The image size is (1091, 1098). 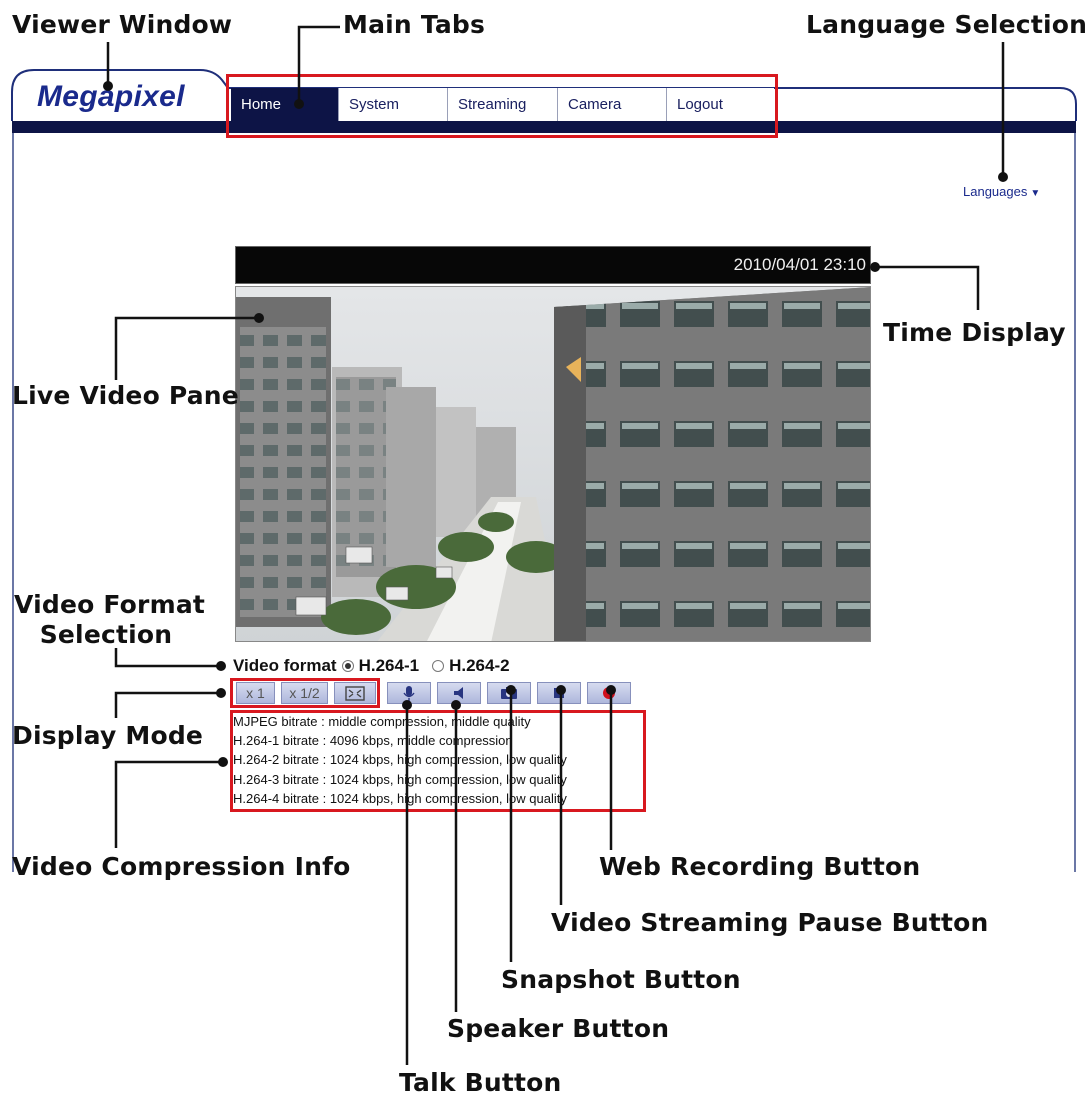 I want to click on callout-video-format-selection: Video Format Selection, so click(x=110, y=620).